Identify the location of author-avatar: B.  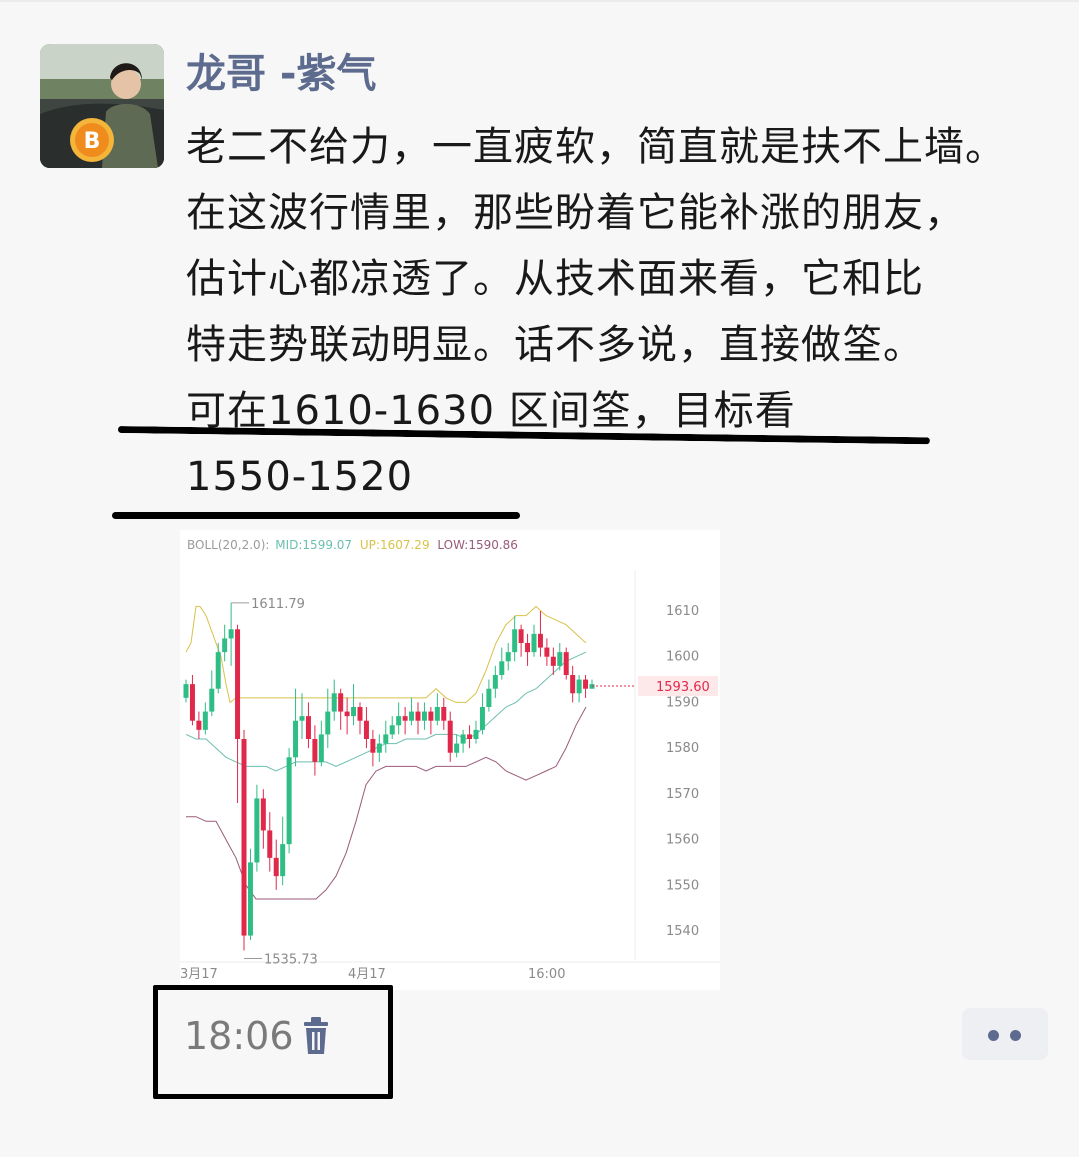
(102, 106).